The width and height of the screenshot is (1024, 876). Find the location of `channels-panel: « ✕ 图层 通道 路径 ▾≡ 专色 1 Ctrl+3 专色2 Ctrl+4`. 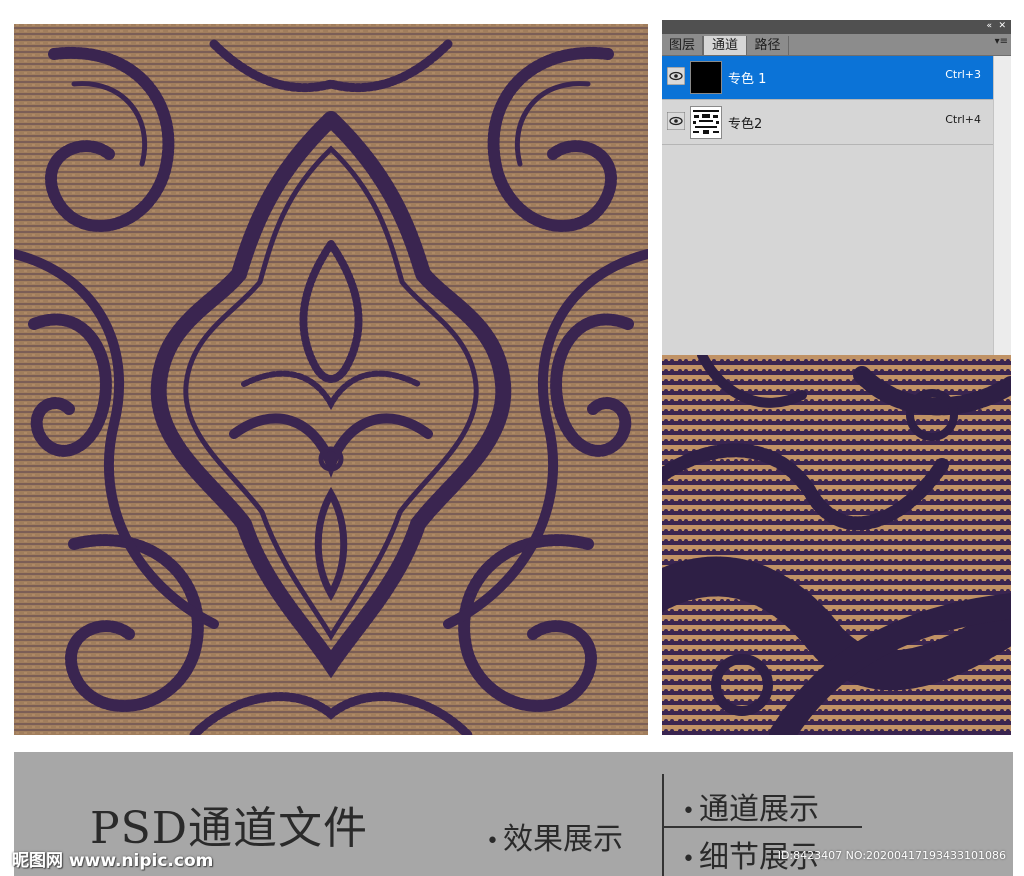

channels-panel: « ✕ 图层 通道 路径 ▾≡ 专色 1 Ctrl+3 专色2 Ctrl+4 is located at coordinates (836, 187).